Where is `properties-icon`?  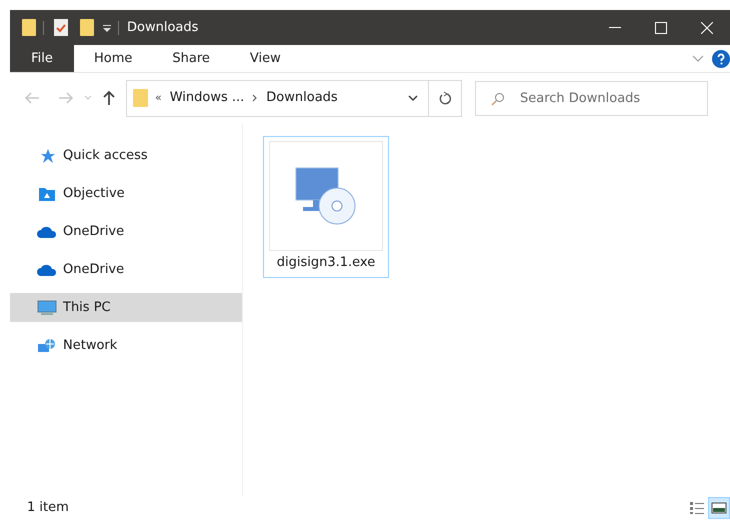
properties-icon is located at coordinates (61, 27).